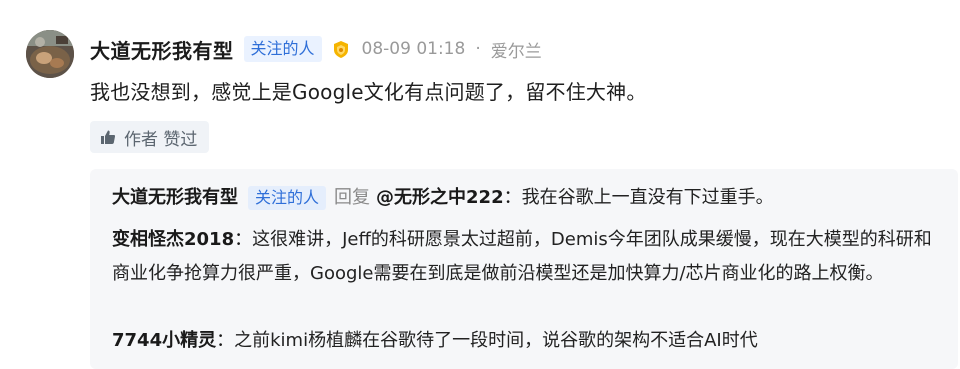 The image size is (960, 369). I want to click on author-liked-label: 作者 赞过, so click(161, 139).